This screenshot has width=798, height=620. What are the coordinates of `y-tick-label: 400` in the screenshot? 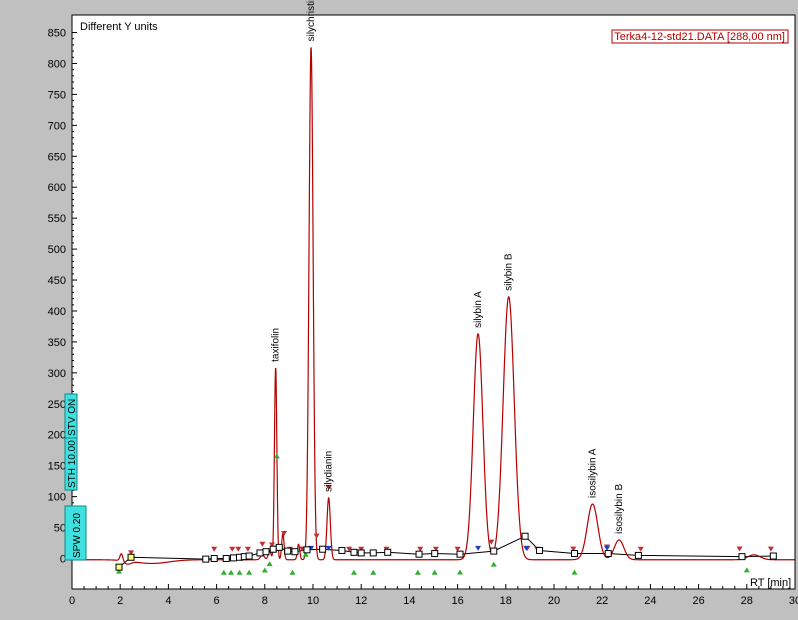 It's located at (57, 312).